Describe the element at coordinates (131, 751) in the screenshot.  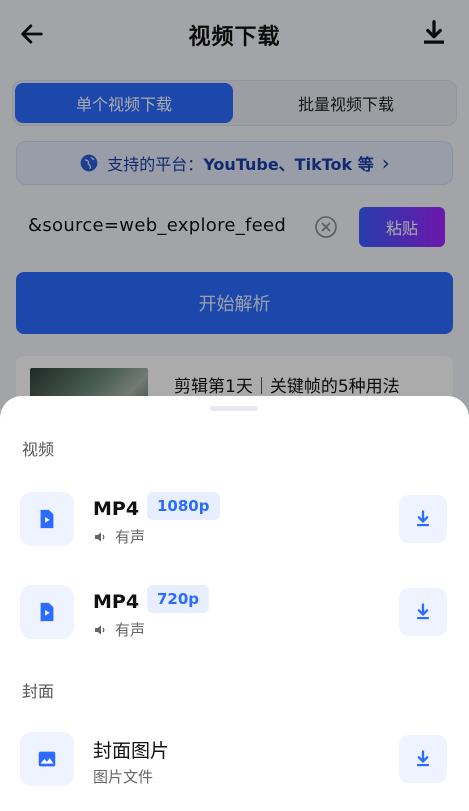
I see `cover-name: 封面图片` at that location.